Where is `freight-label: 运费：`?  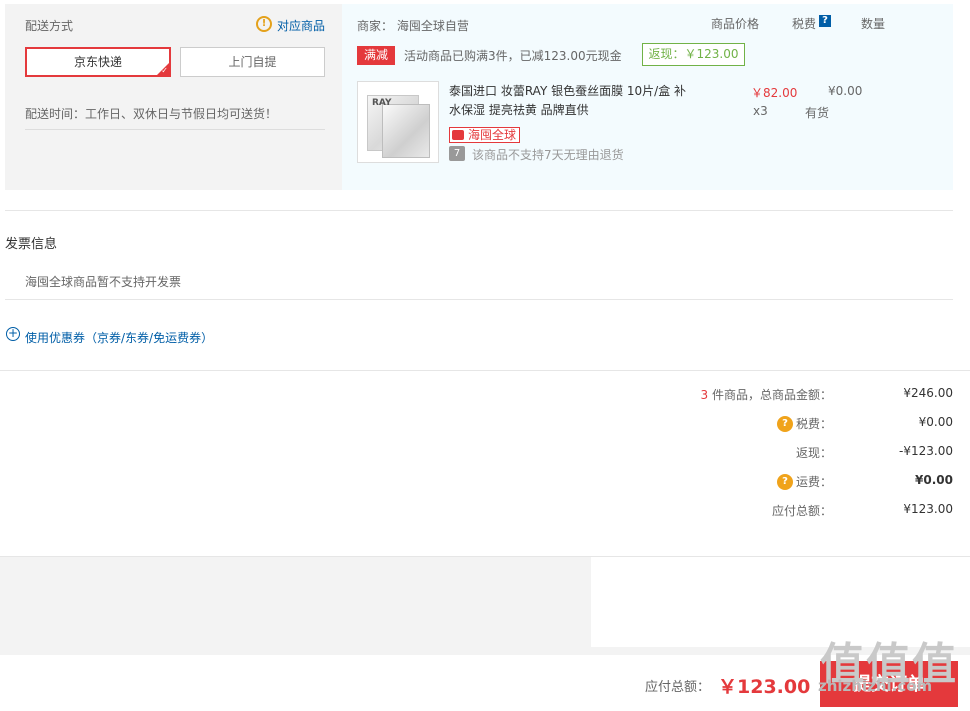
freight-label: 运费： is located at coordinates (813, 482).